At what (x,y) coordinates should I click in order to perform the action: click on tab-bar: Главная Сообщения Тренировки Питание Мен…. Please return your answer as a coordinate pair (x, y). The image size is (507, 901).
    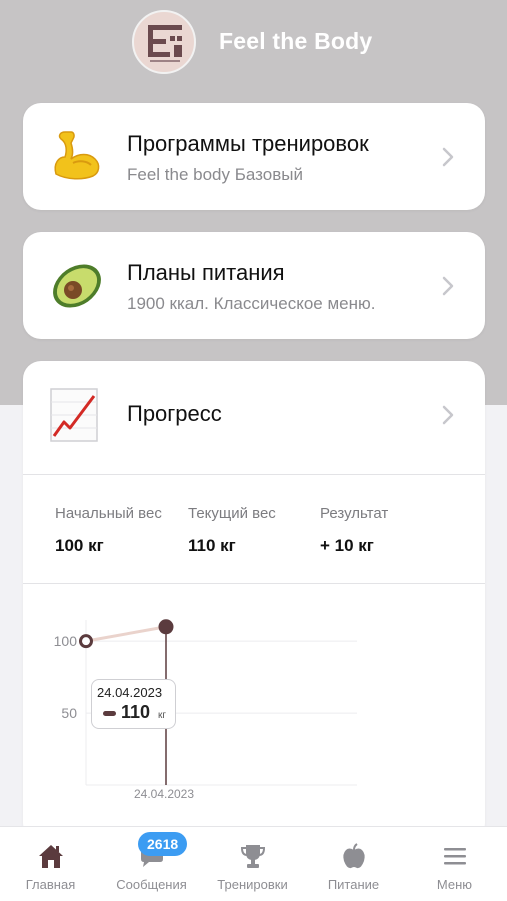
    Looking at the image, I should click on (253, 863).